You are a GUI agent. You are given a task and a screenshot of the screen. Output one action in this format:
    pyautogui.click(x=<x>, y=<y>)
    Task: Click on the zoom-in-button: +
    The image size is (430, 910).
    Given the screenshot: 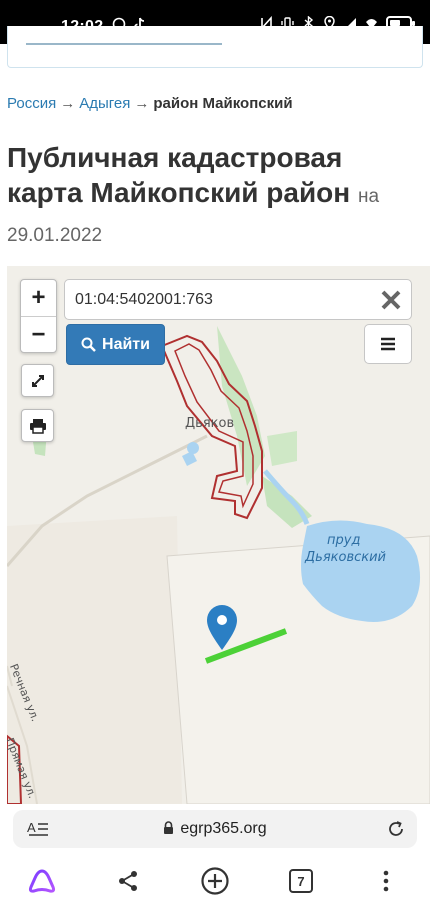 What is the action you would take?
    pyautogui.click(x=38, y=298)
    